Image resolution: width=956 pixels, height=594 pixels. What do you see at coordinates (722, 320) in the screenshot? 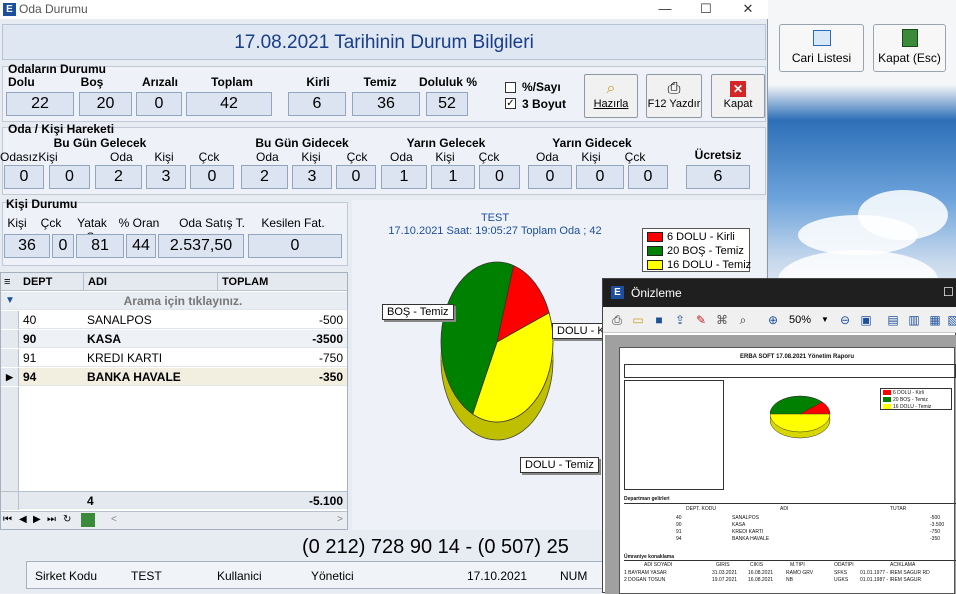
I see `attach-icon: ⌘` at bounding box center [722, 320].